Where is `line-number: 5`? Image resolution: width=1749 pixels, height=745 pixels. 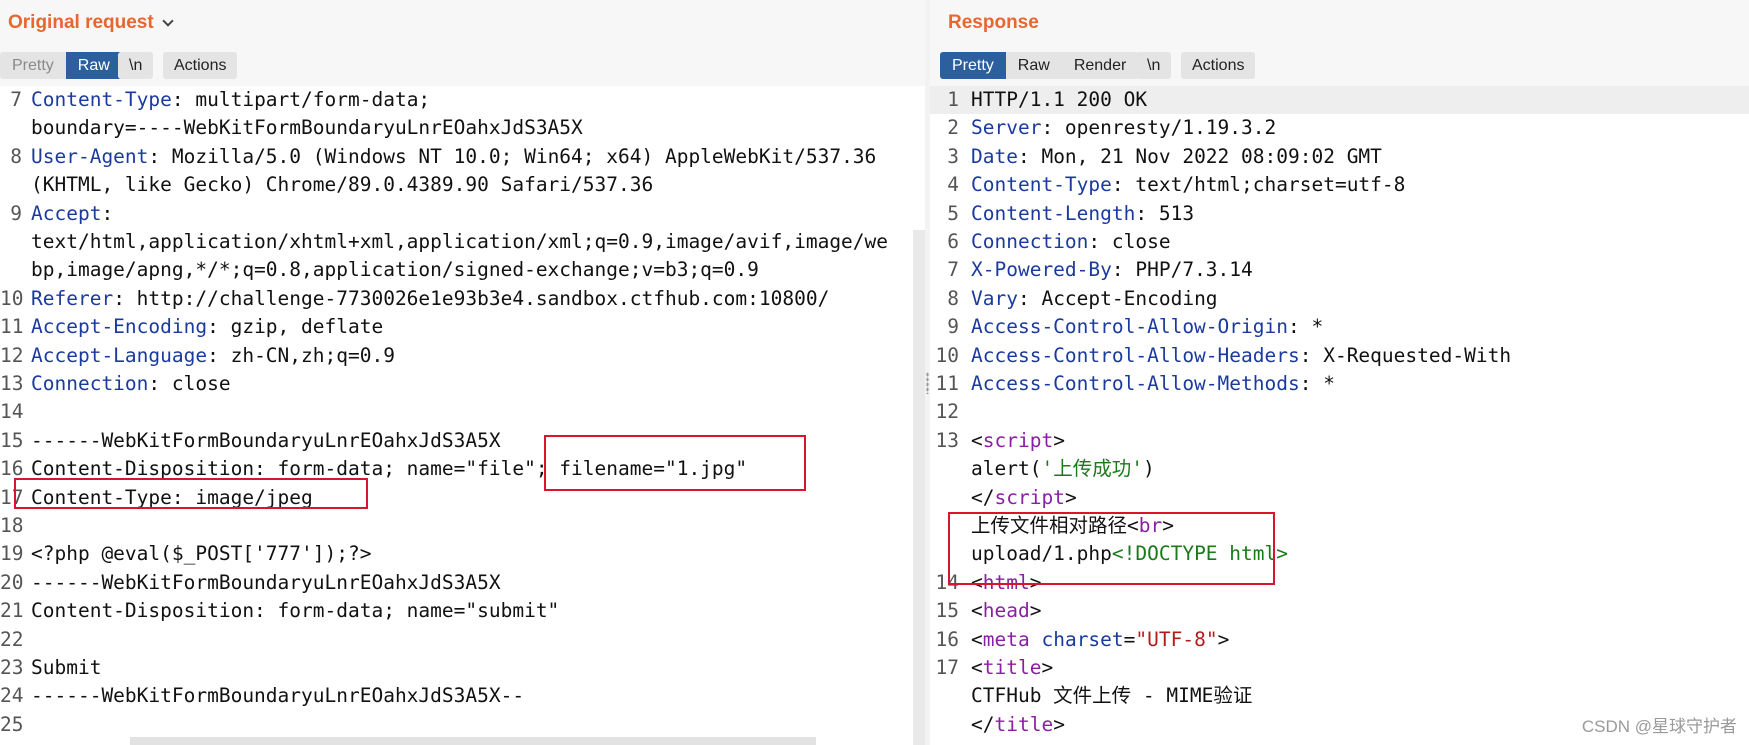 line-number: 5 is located at coordinates (953, 213).